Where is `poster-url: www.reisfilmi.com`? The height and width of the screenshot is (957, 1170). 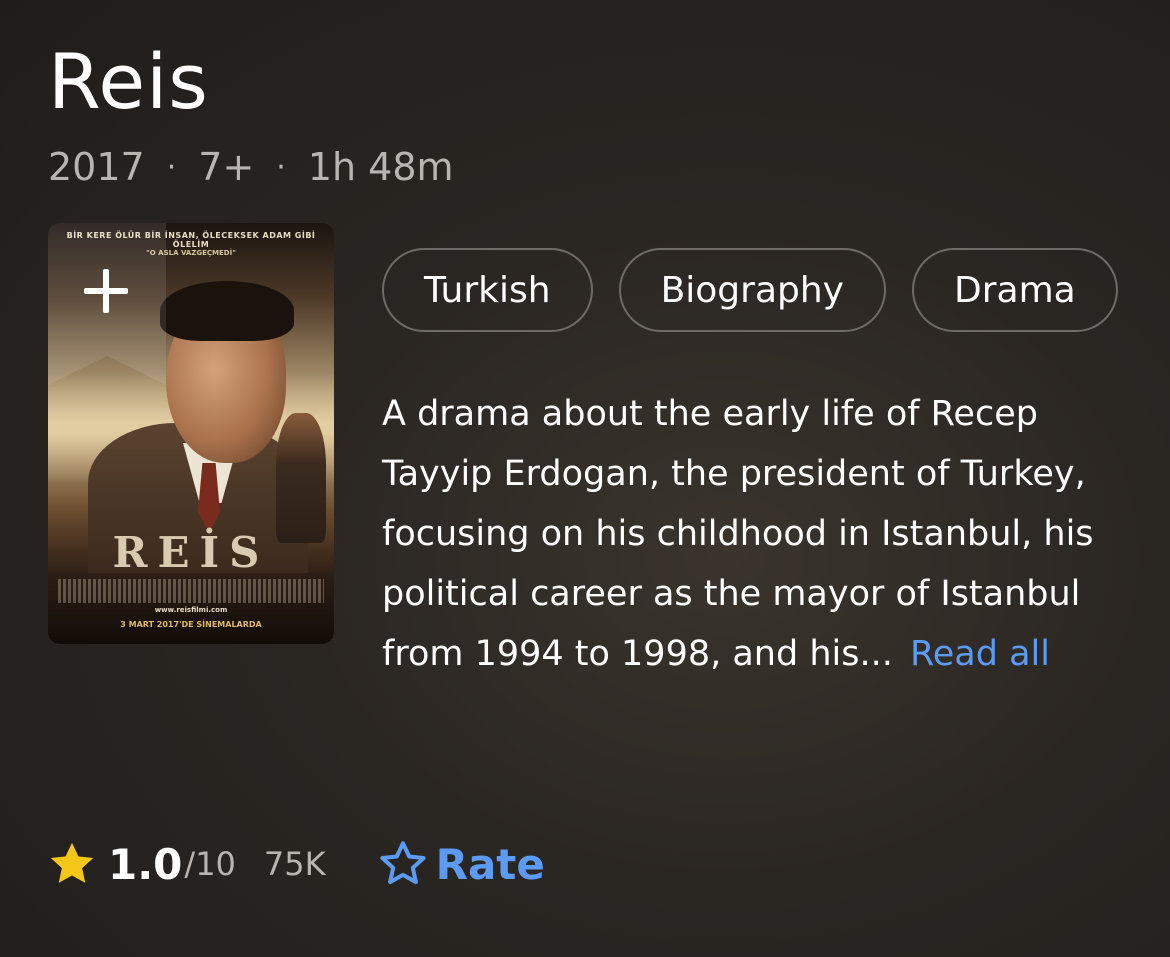 poster-url: www.reisfilmi.com is located at coordinates (191, 610).